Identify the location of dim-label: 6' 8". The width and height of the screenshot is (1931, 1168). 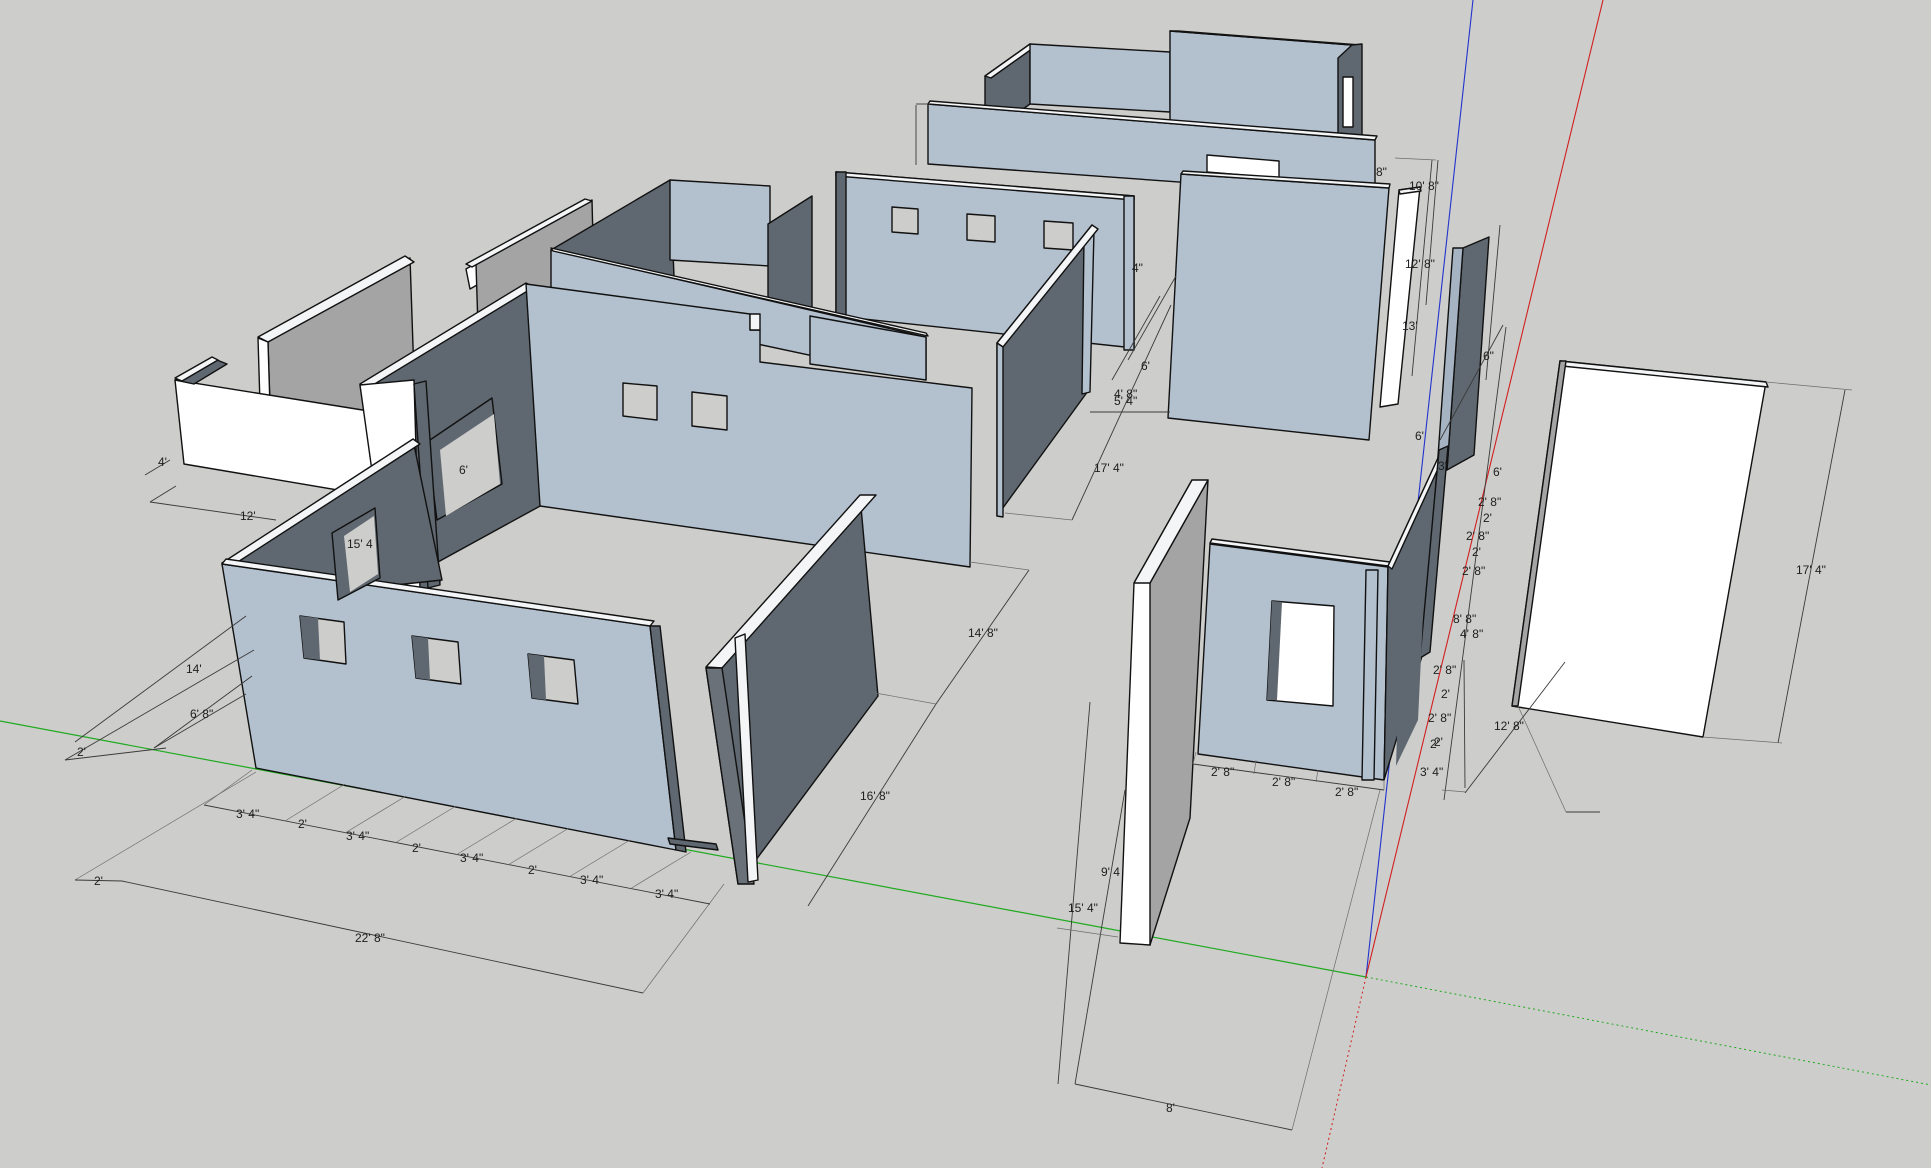
(201, 714).